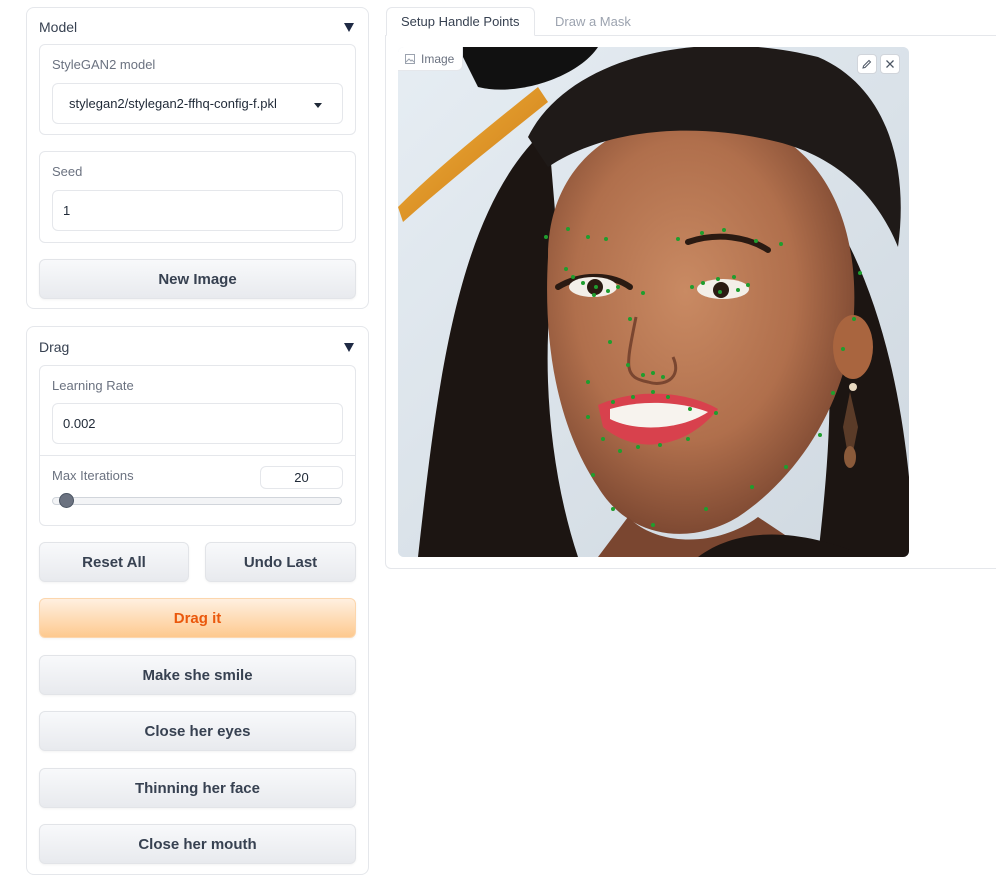 The height and width of the screenshot is (878, 996). What do you see at coordinates (197, 210) in the screenshot?
I see `seed-input: 1` at bounding box center [197, 210].